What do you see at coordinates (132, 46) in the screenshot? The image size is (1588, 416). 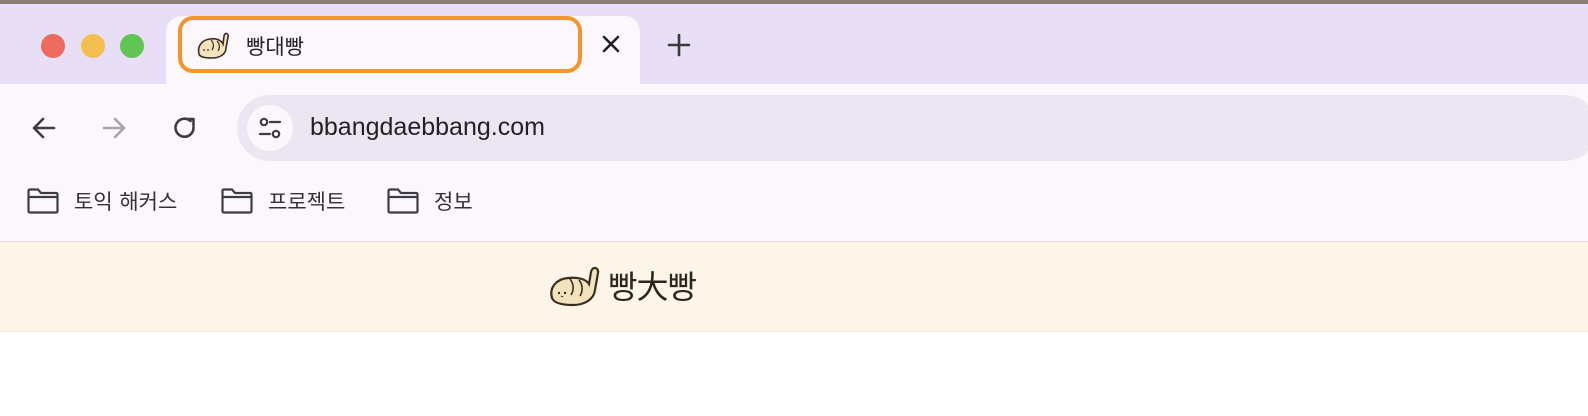 I see `window-maximize-button` at bounding box center [132, 46].